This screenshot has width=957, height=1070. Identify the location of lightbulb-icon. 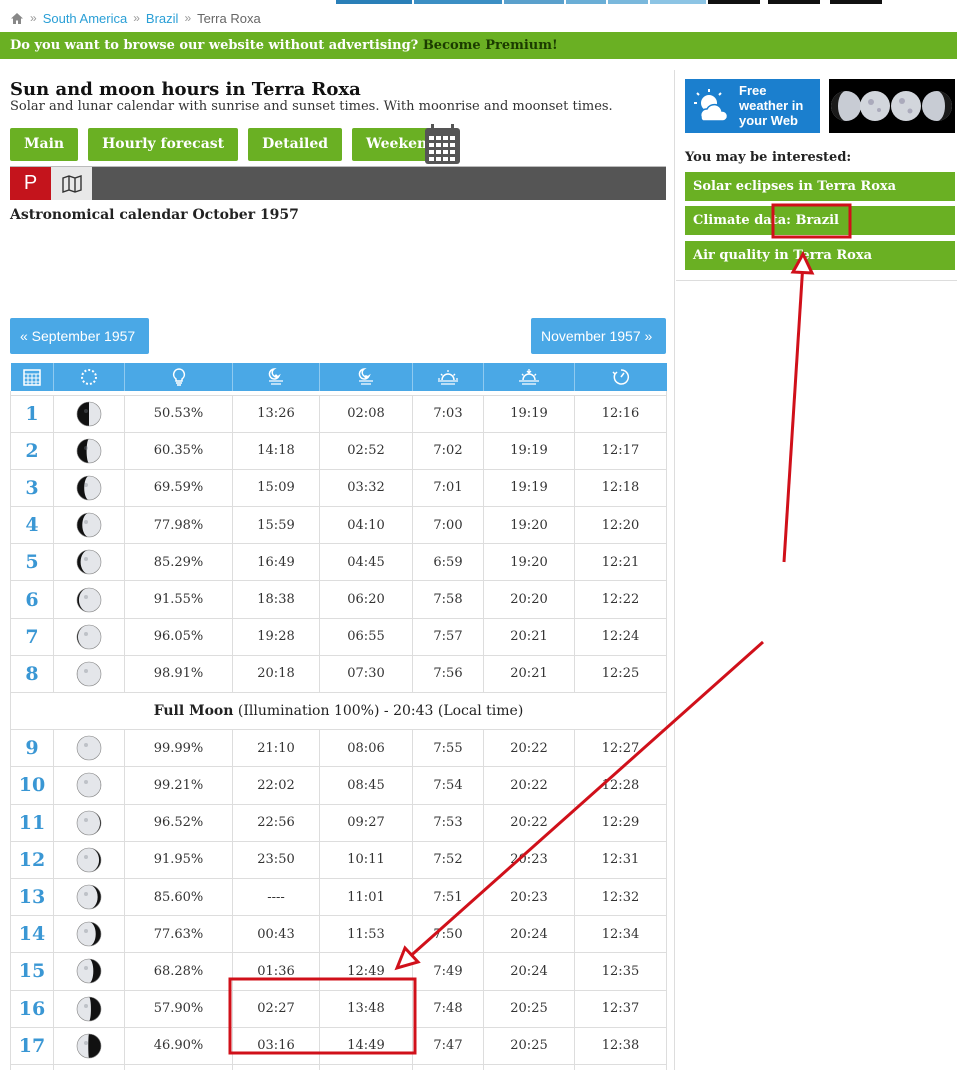
(178, 377).